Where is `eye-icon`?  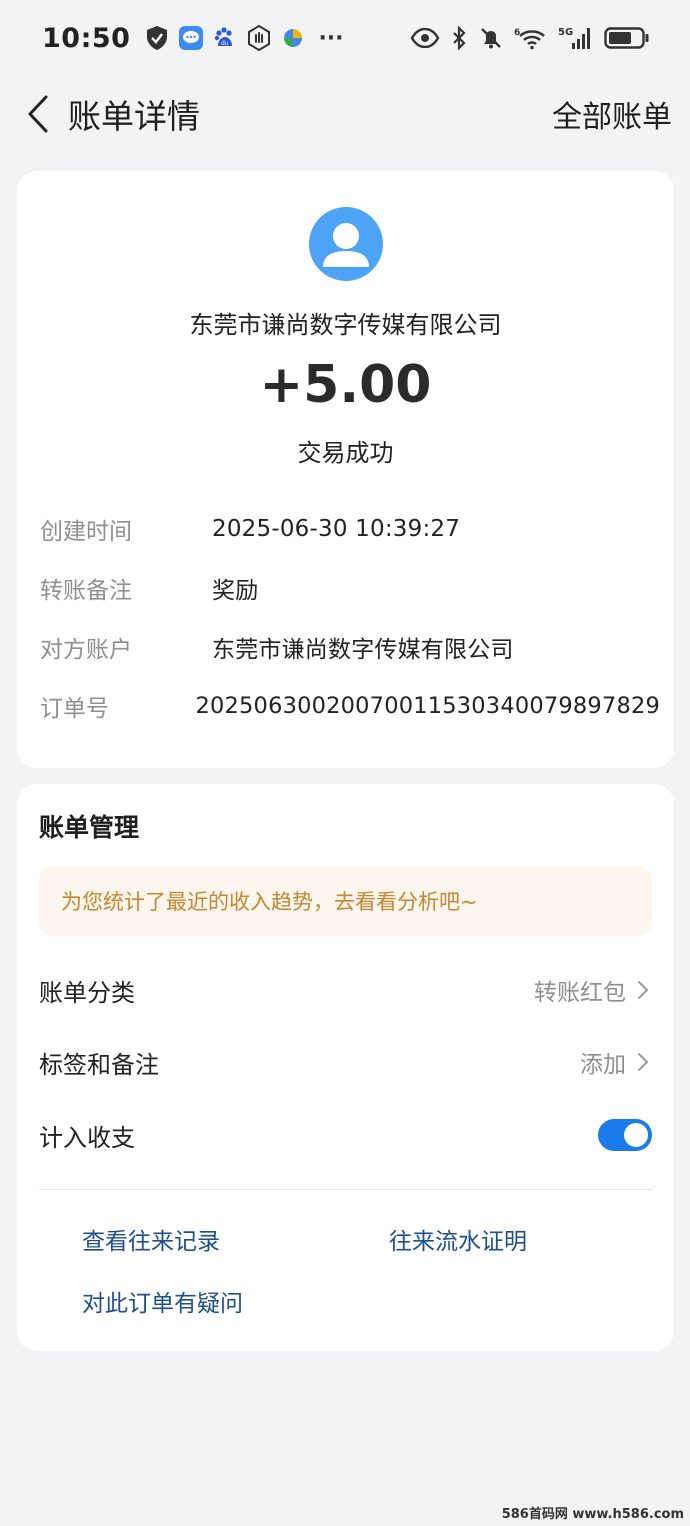 eye-icon is located at coordinates (425, 38).